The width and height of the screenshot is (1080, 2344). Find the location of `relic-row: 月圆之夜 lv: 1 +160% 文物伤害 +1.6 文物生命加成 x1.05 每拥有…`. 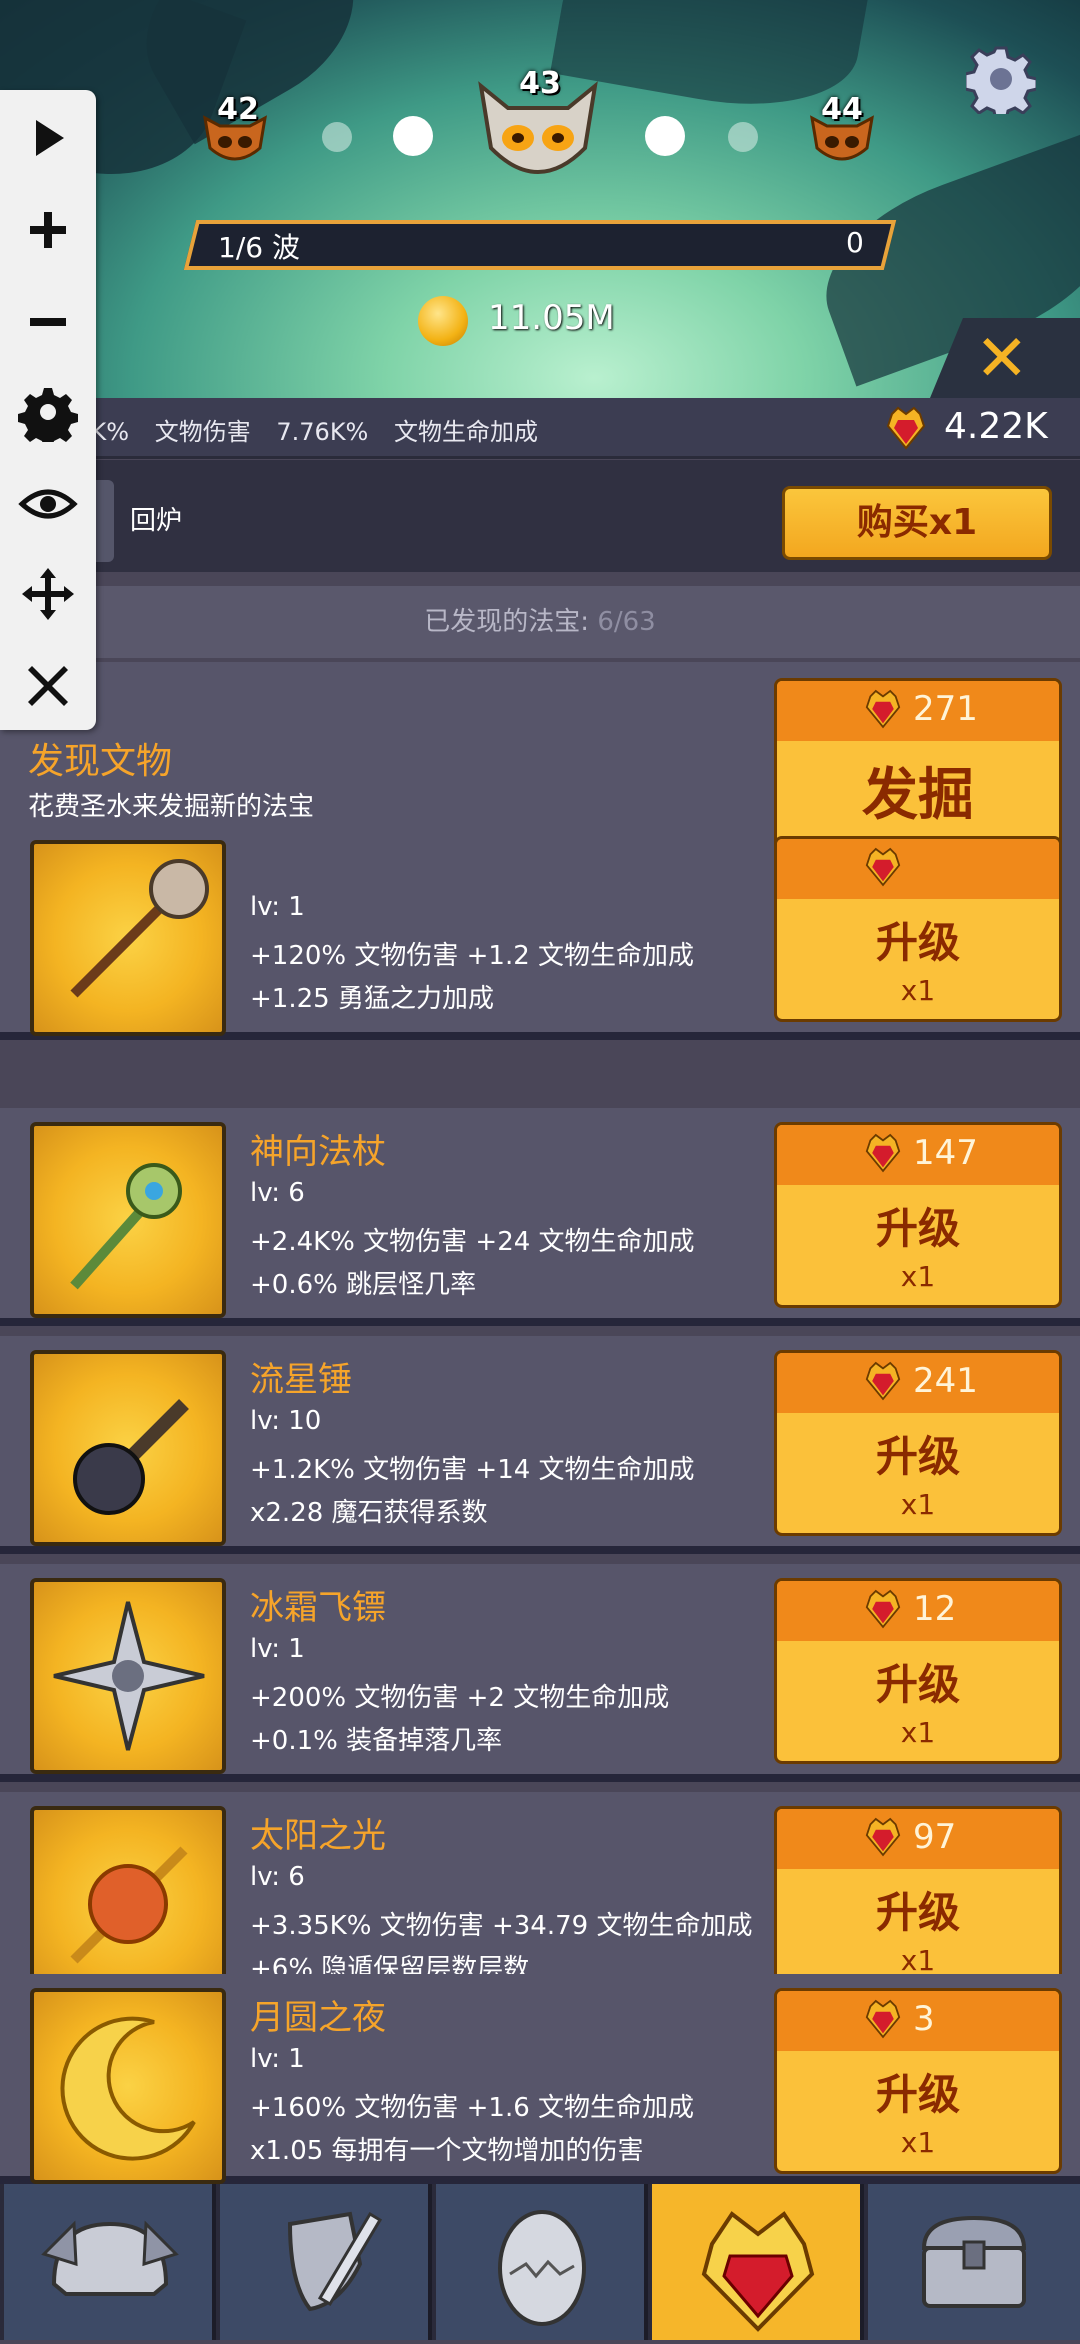

relic-row: 月圆之夜 lv: 1 +160% 文物伤害 +1.6 文物生命加成 x1.05 每拥有… is located at coordinates (540, 2079).